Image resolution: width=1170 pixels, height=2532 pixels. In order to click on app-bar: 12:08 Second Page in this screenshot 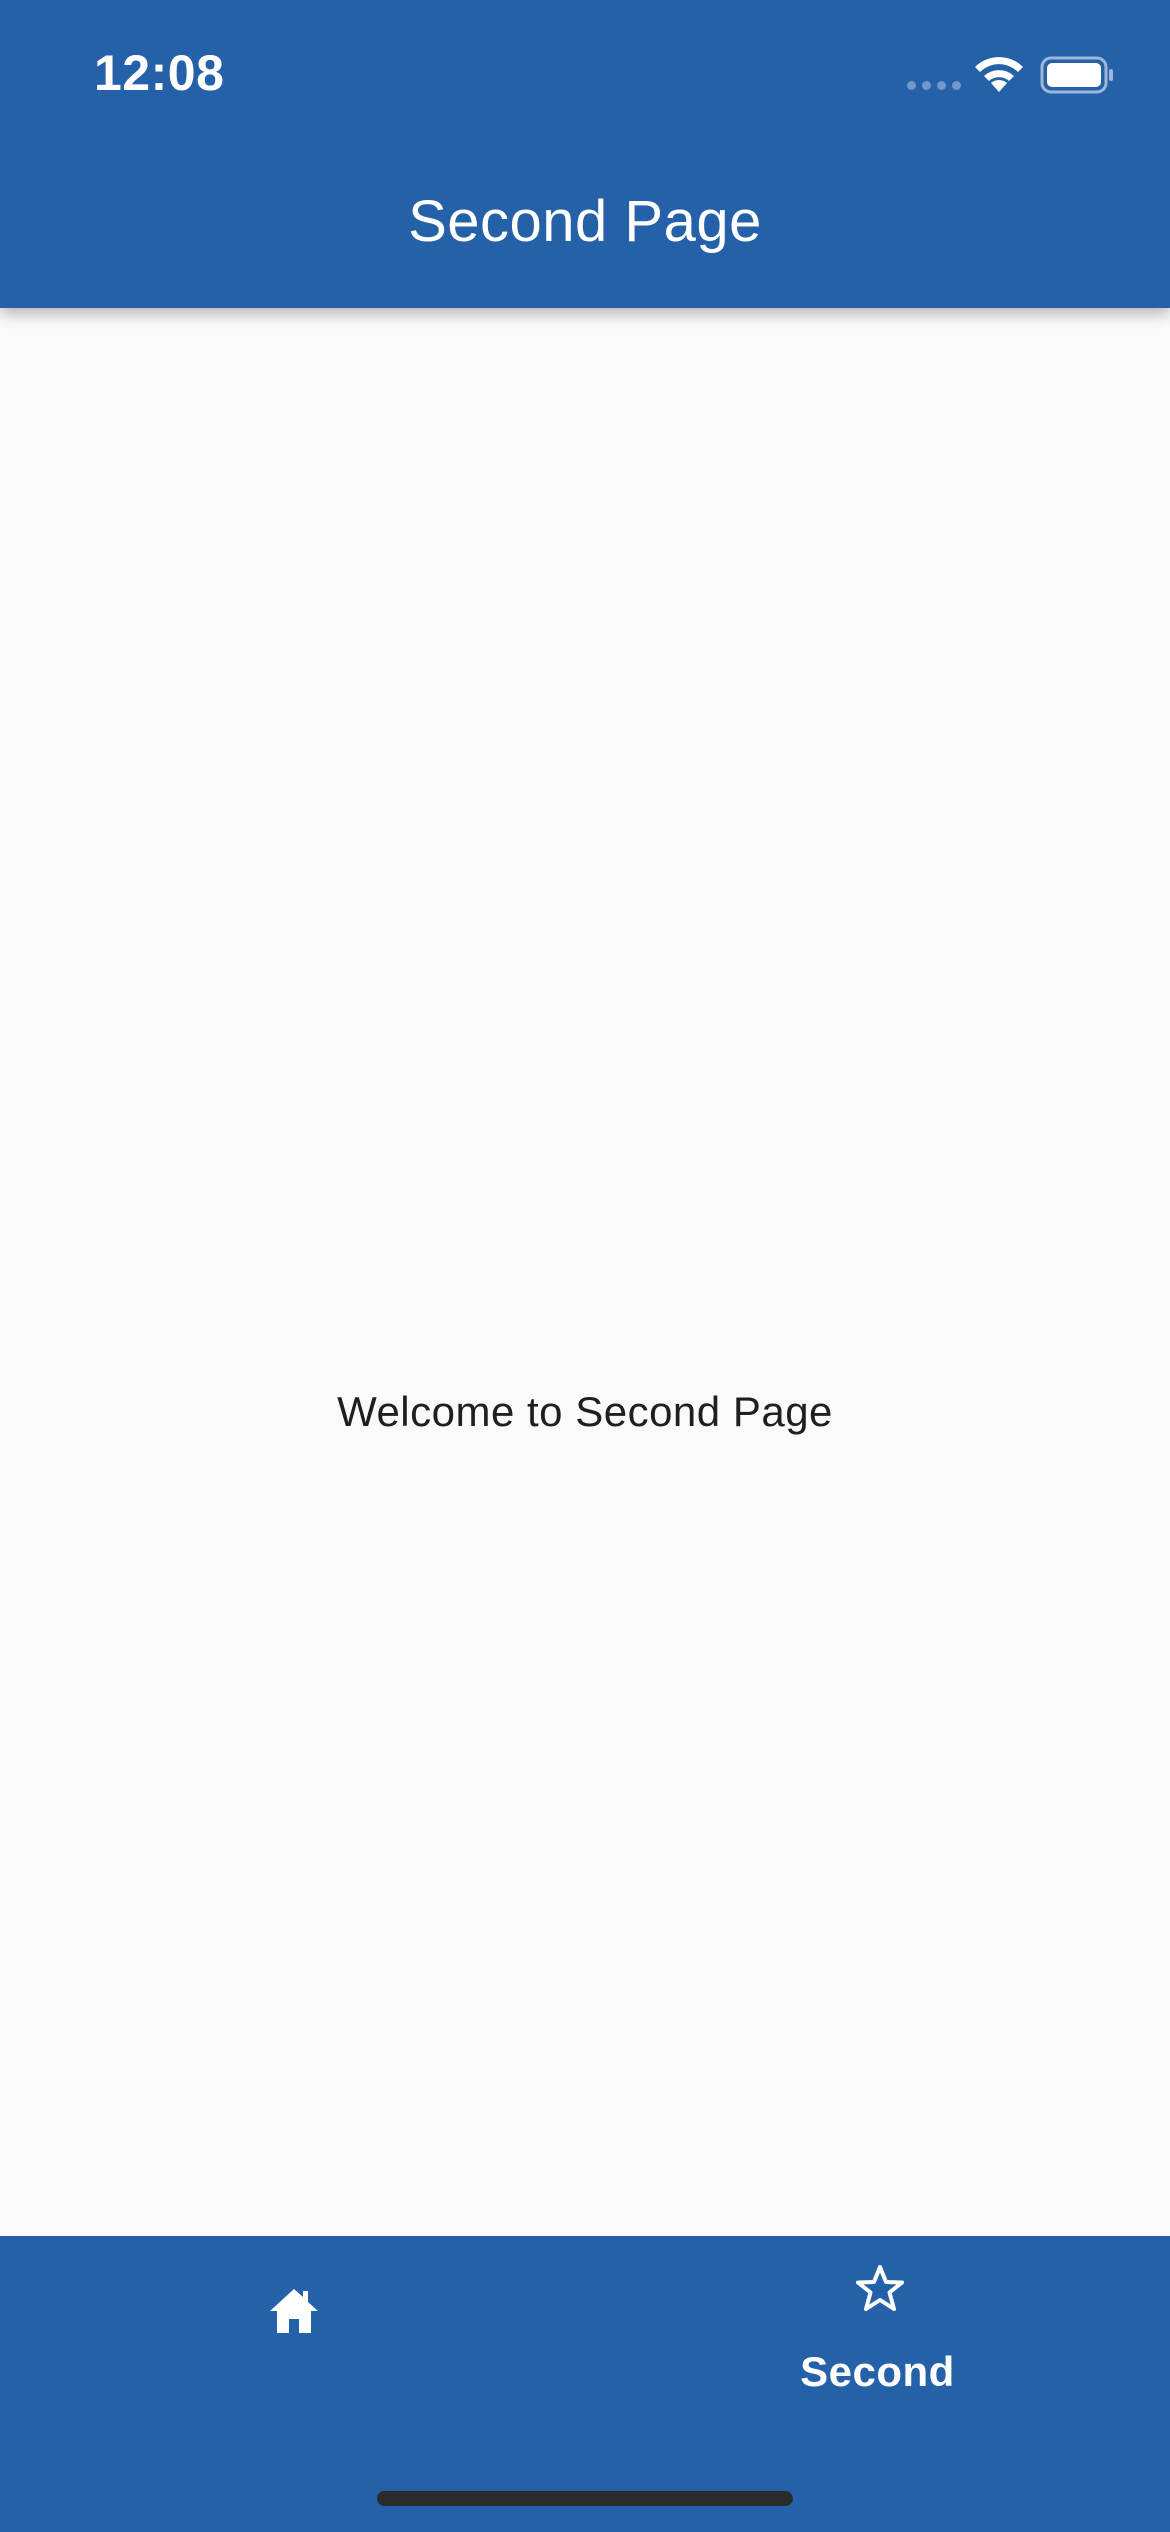, I will do `click(585, 154)`.